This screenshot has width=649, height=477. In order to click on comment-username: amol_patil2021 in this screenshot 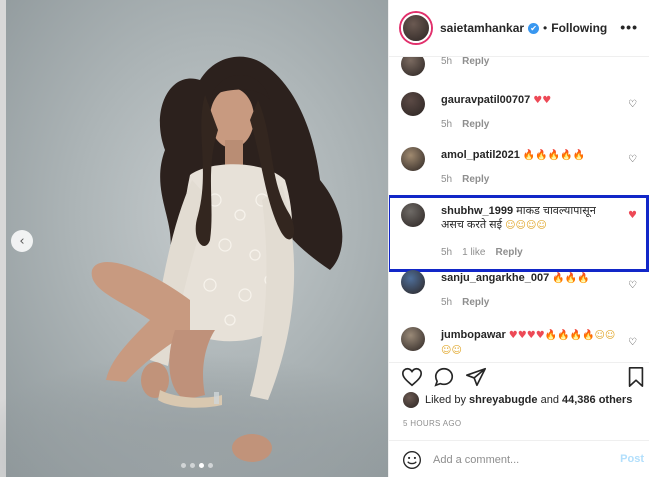, I will do `click(480, 155)`.